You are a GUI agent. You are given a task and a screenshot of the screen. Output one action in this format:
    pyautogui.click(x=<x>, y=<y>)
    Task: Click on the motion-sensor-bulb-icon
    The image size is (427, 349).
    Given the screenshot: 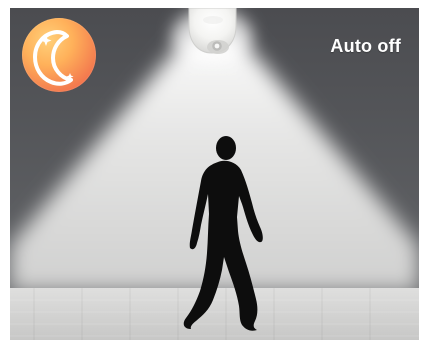 What is the action you would take?
    pyautogui.click(x=212, y=31)
    